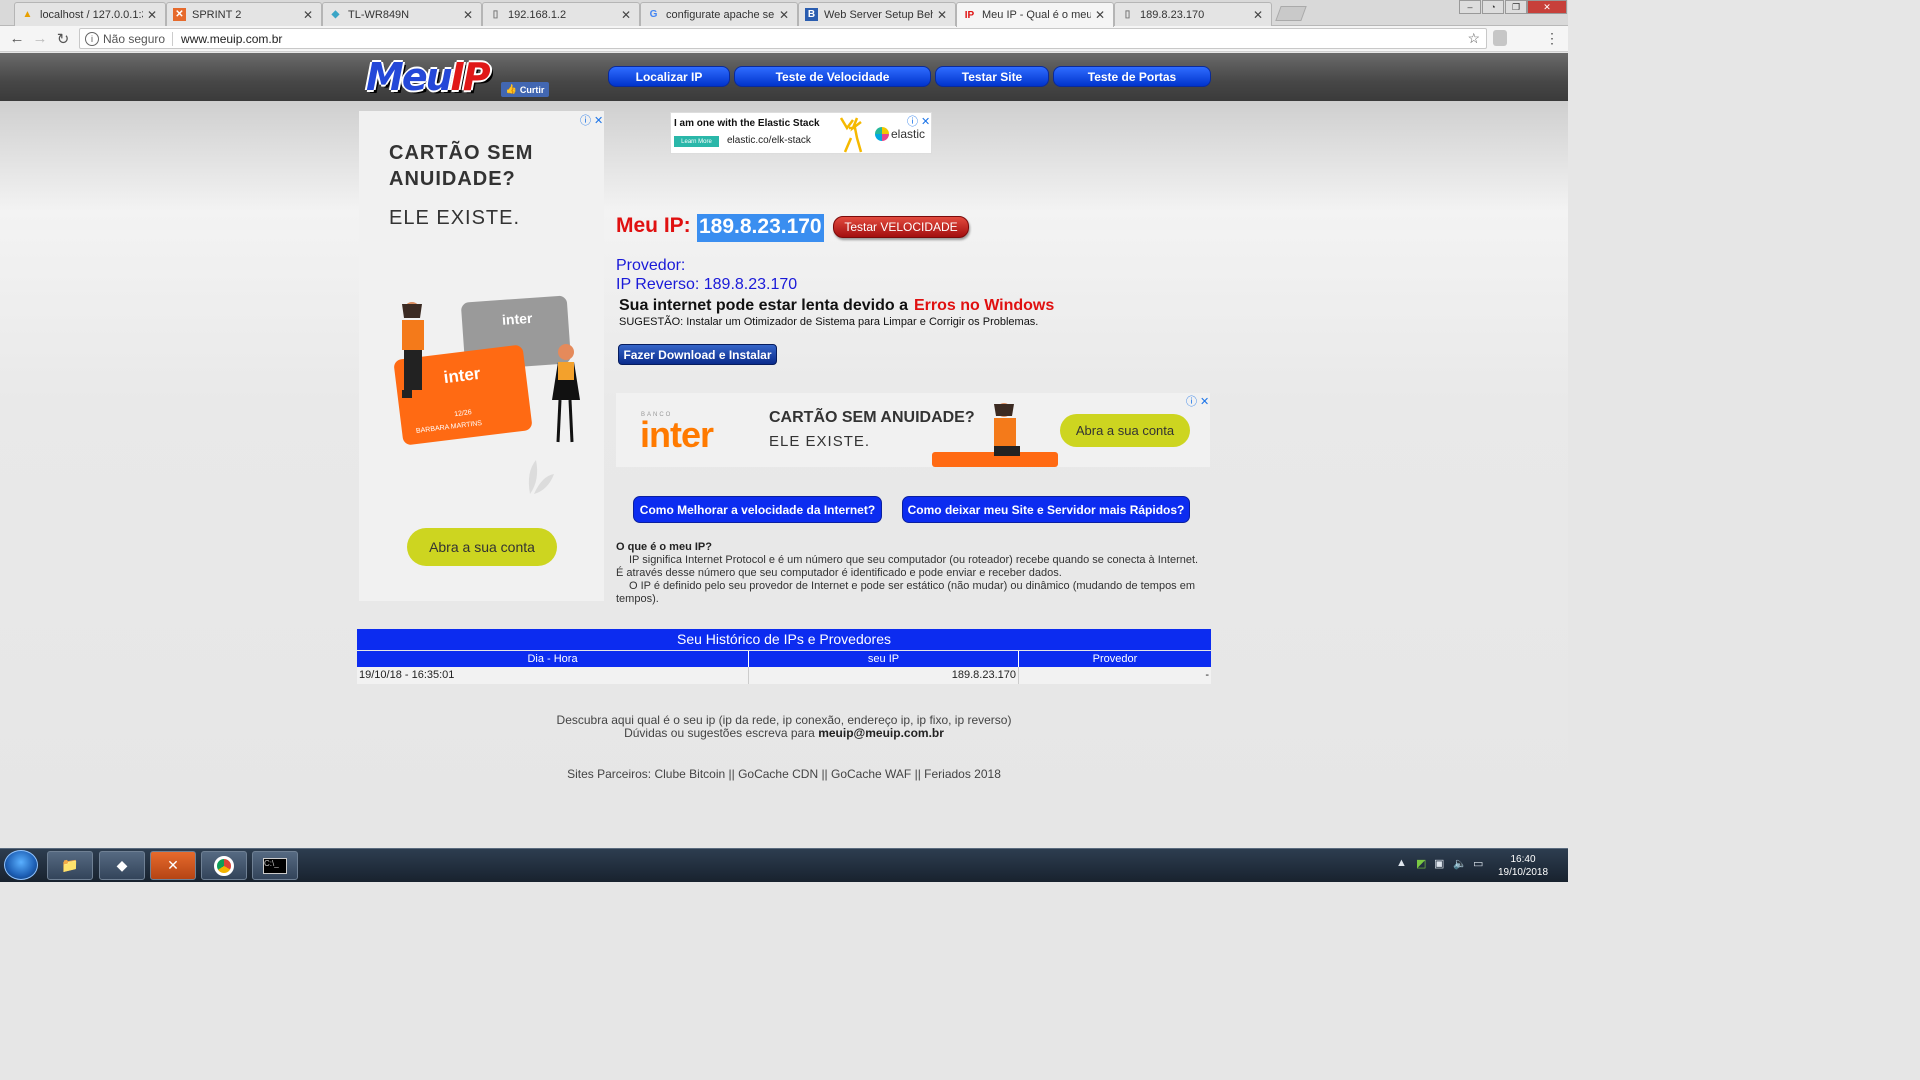  Describe the element at coordinates (901, 227) in the screenshot. I see `test-speed-button: Testar VELOCIDADE` at that location.